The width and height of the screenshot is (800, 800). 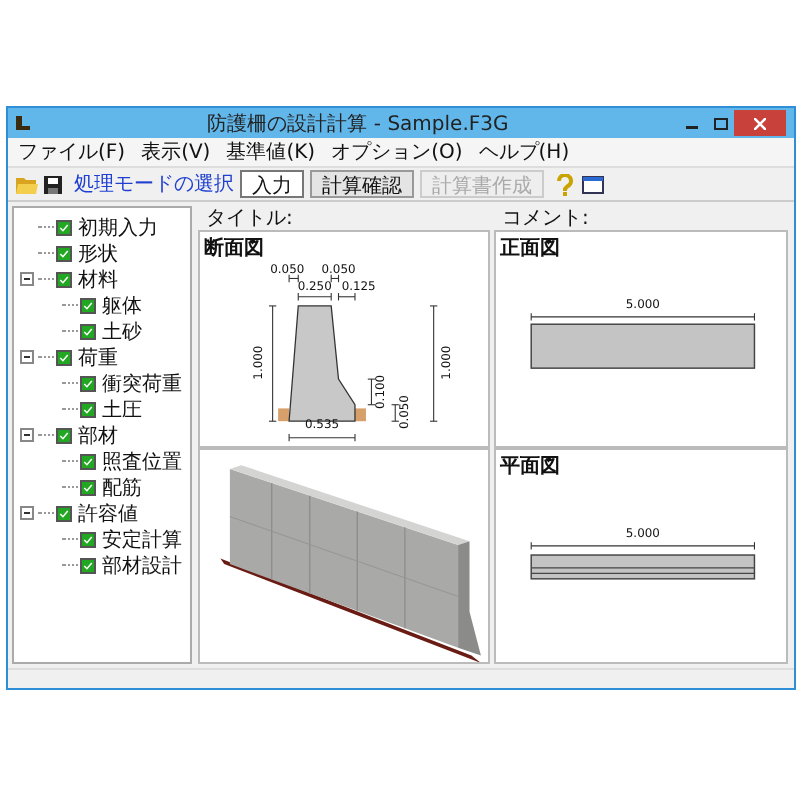 What do you see at coordinates (545, 218) in the screenshot?
I see `comment-label: コメント:` at bounding box center [545, 218].